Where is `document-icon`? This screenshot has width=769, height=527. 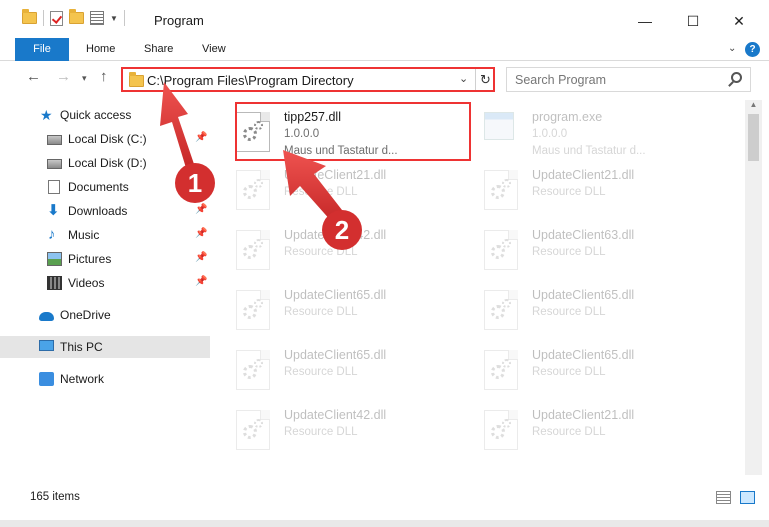 document-icon is located at coordinates (54, 187).